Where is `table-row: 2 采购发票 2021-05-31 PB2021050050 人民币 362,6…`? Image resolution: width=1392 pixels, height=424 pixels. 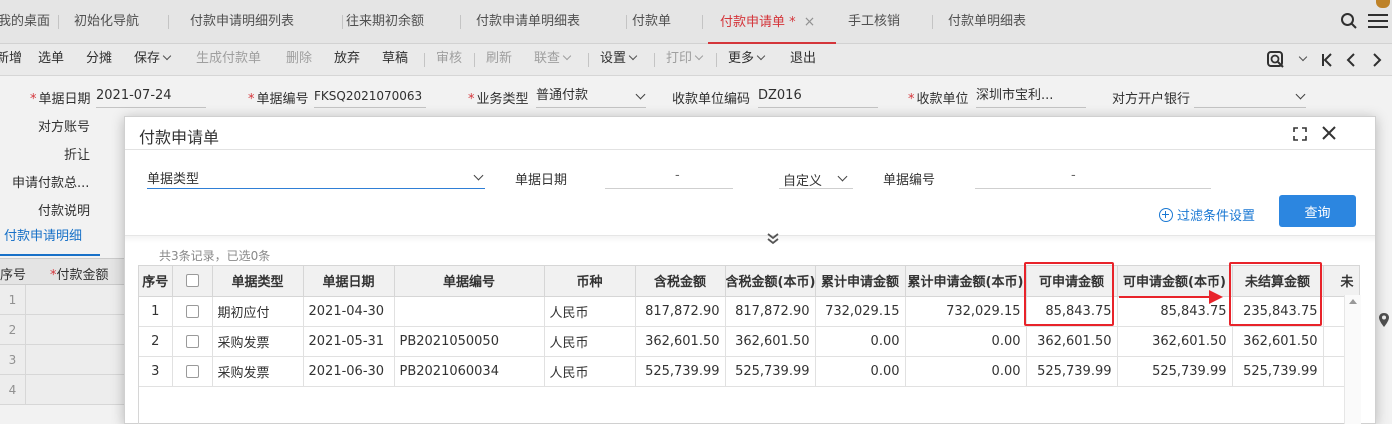 table-row: 2 采购发票 2021-05-31 PB2021050050 人民币 362,6… is located at coordinates (749, 341).